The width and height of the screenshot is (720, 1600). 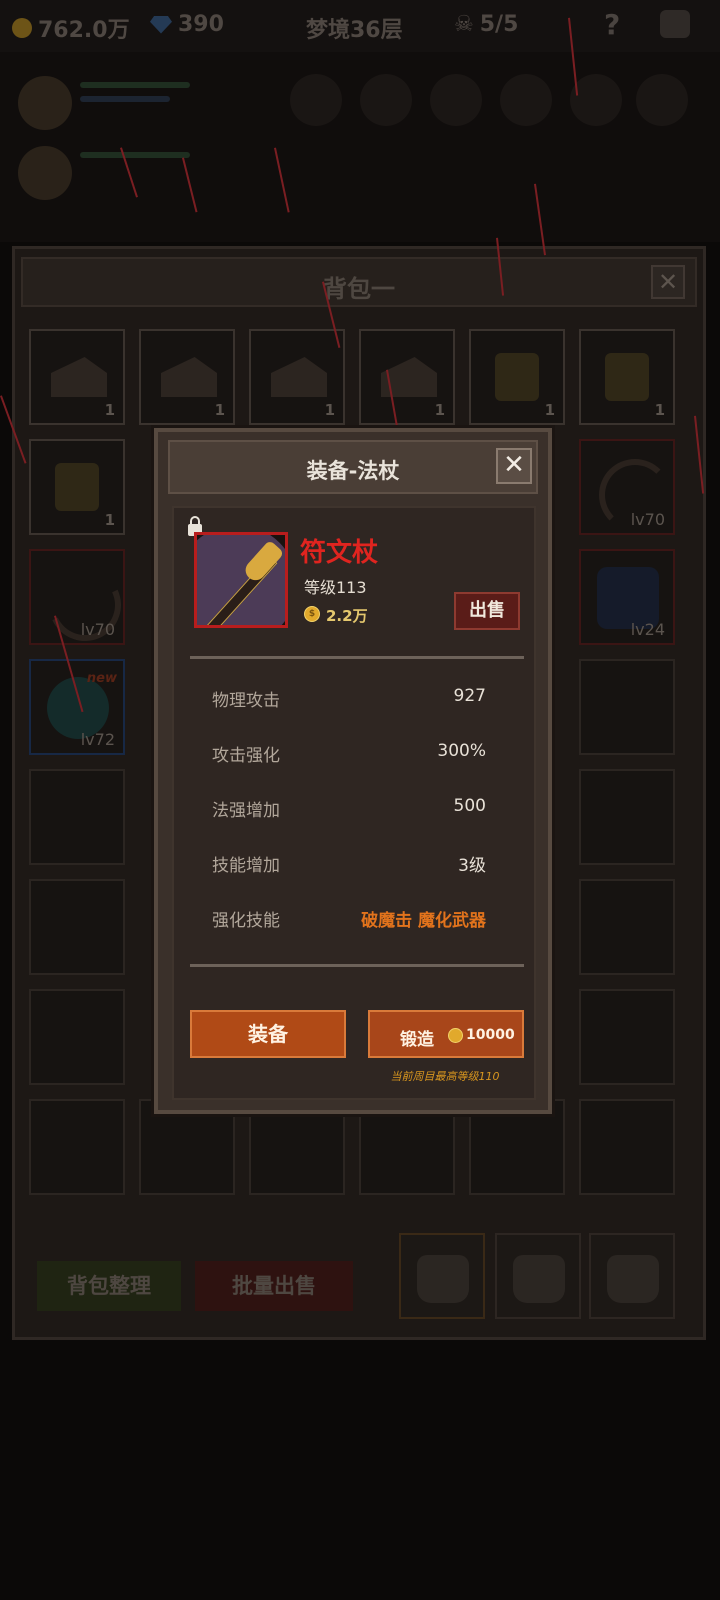 I want to click on stage-text: 梦境36层, so click(x=354, y=30).